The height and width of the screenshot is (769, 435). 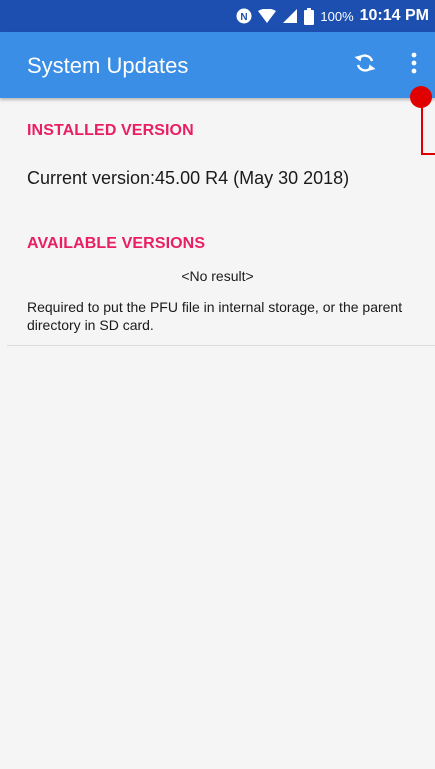 What do you see at coordinates (309, 16) in the screenshot?
I see `battery-icon` at bounding box center [309, 16].